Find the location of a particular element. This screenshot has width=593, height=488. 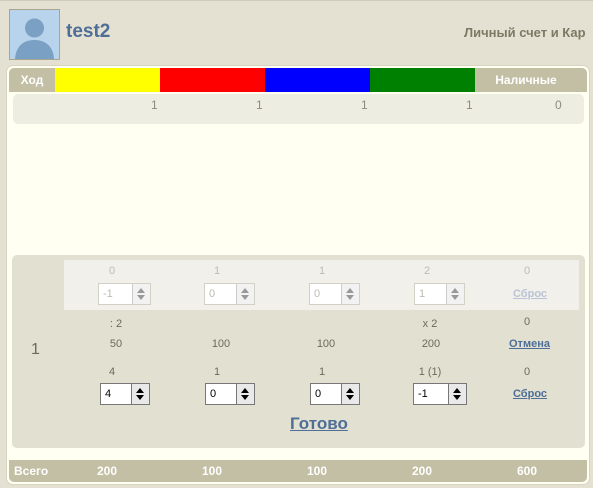

footer-total-blue: 100 is located at coordinates (317, 471).